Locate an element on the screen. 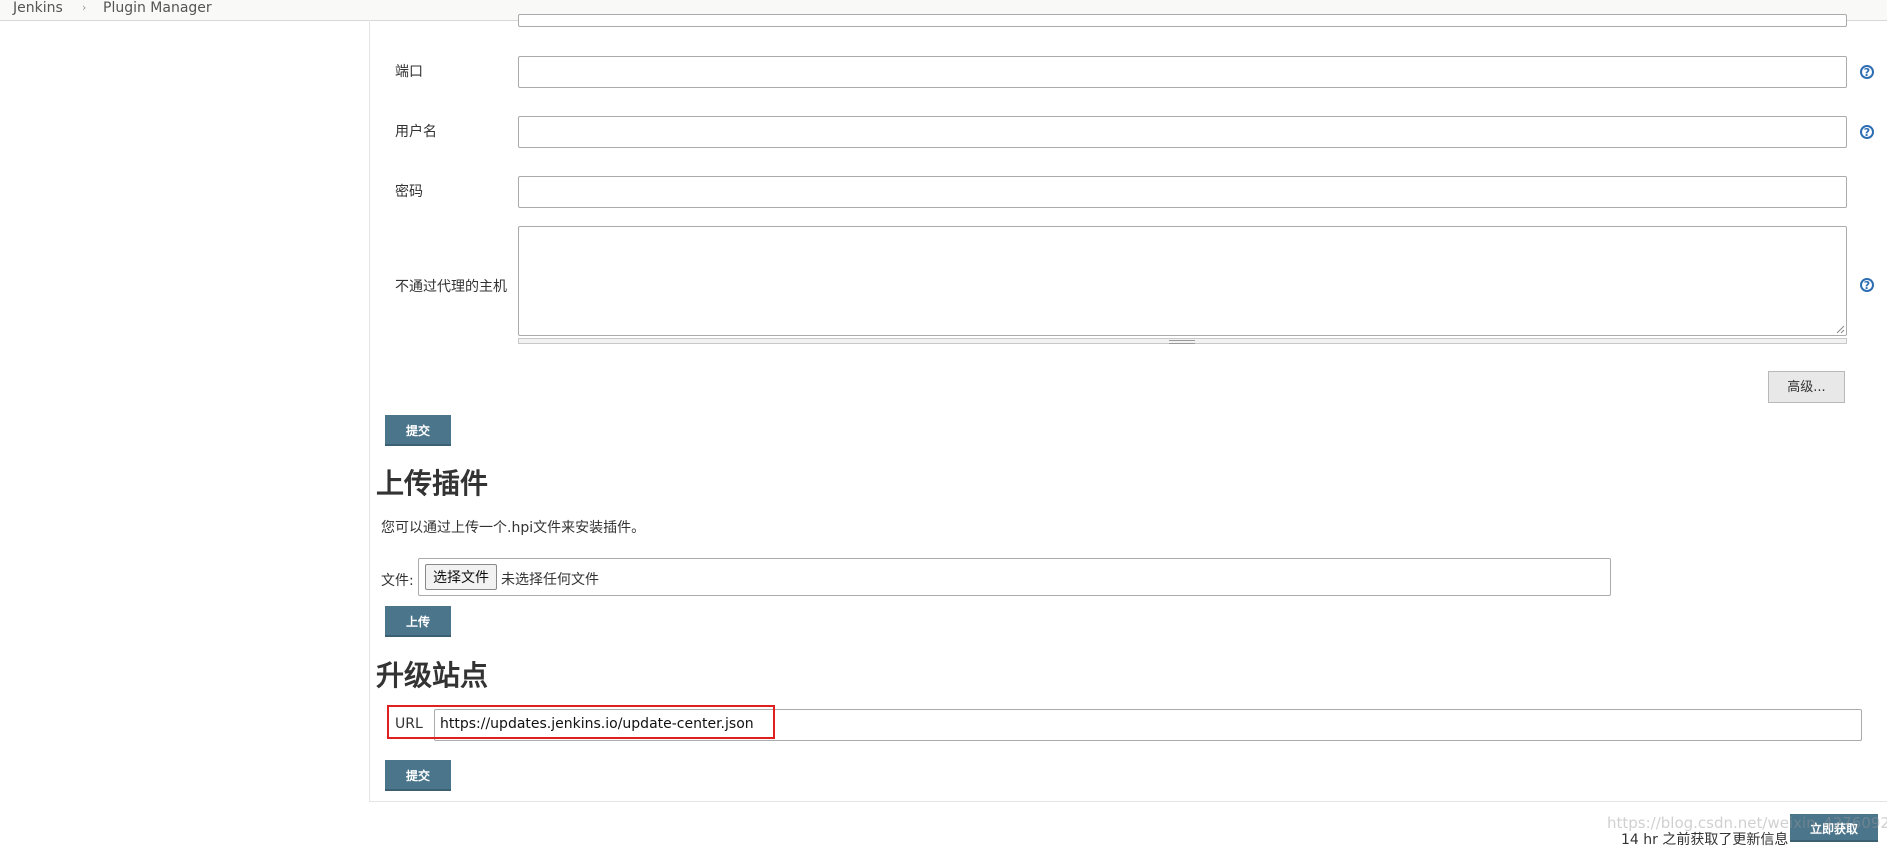  breadcrumb-jenkins-link: Jenkins is located at coordinates (38, 8).